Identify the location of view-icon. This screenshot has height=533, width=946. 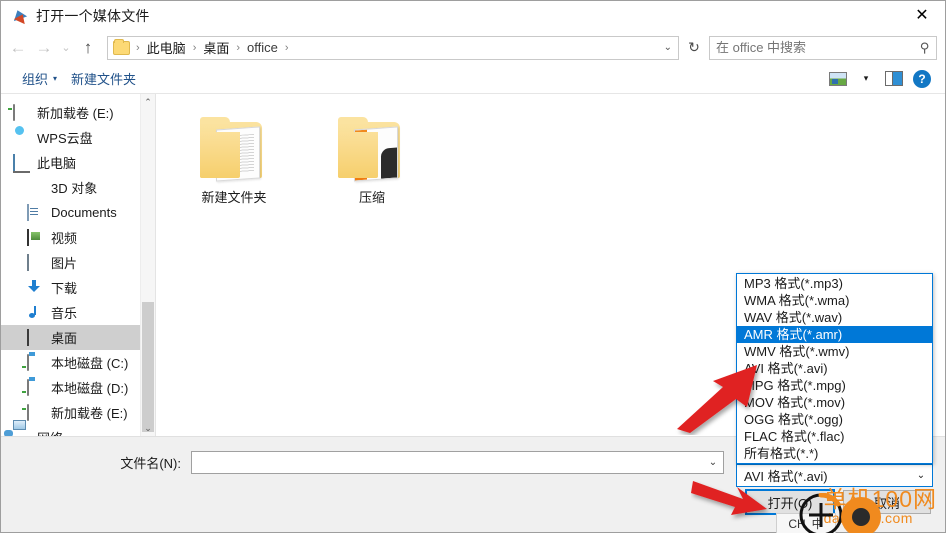
(838, 78).